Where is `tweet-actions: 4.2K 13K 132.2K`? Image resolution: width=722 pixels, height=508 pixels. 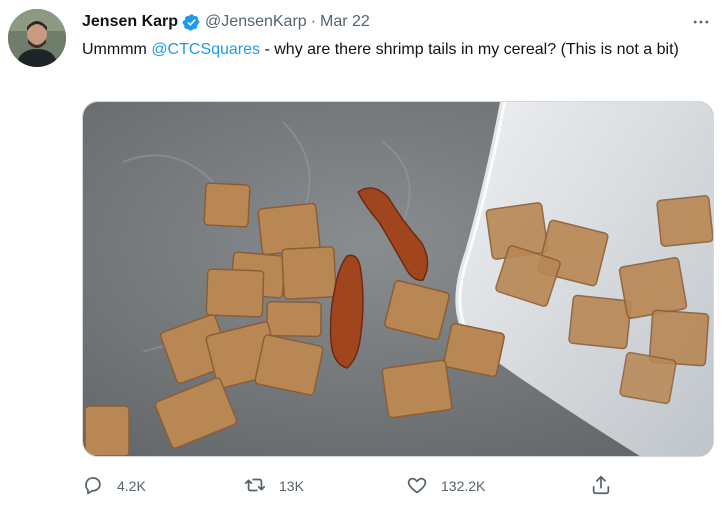 tweet-actions: 4.2K 13K 132.2K is located at coordinates (352, 486).